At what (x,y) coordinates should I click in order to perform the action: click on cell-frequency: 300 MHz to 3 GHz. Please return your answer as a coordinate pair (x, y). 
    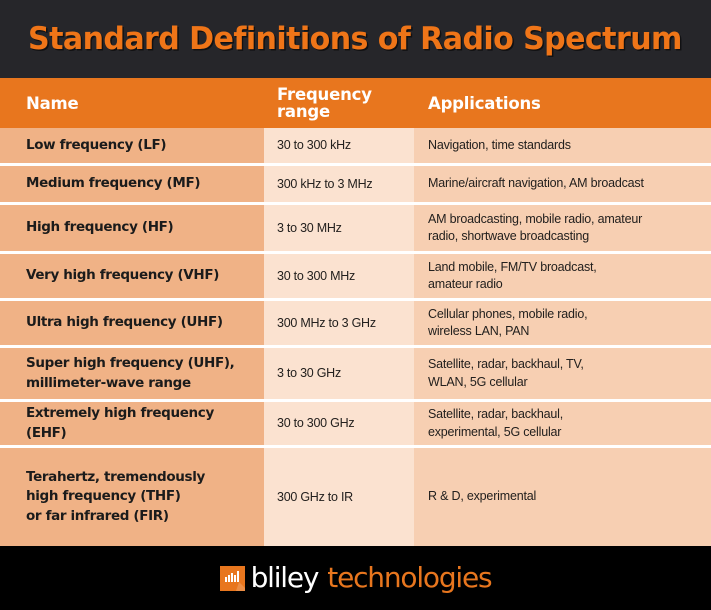
    Looking at the image, I should click on (339, 323).